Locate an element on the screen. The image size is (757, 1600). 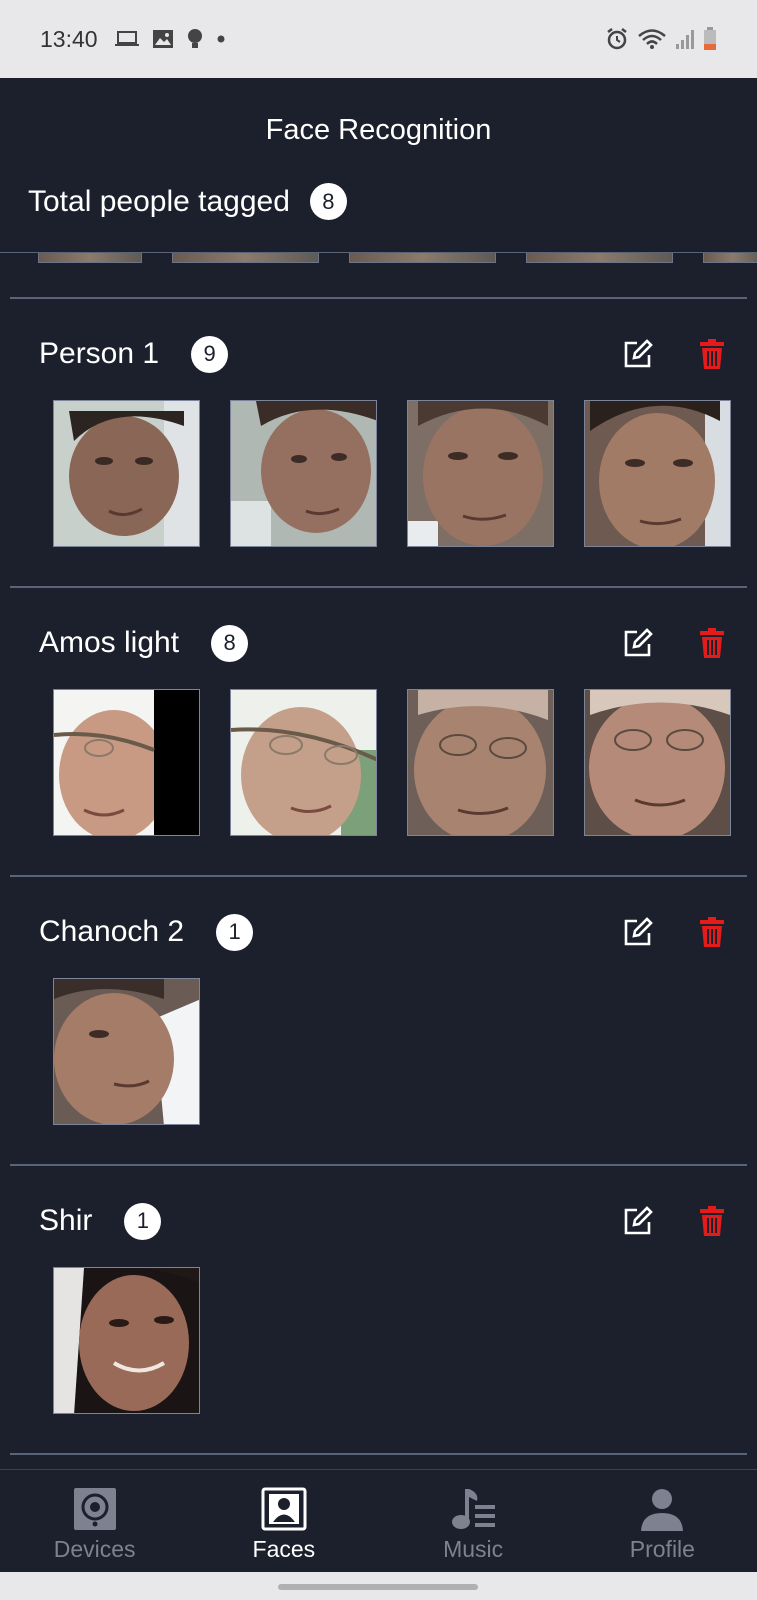
bottom-navigation: Devices Faces Music Profile is located at coordinates (378, 1520).